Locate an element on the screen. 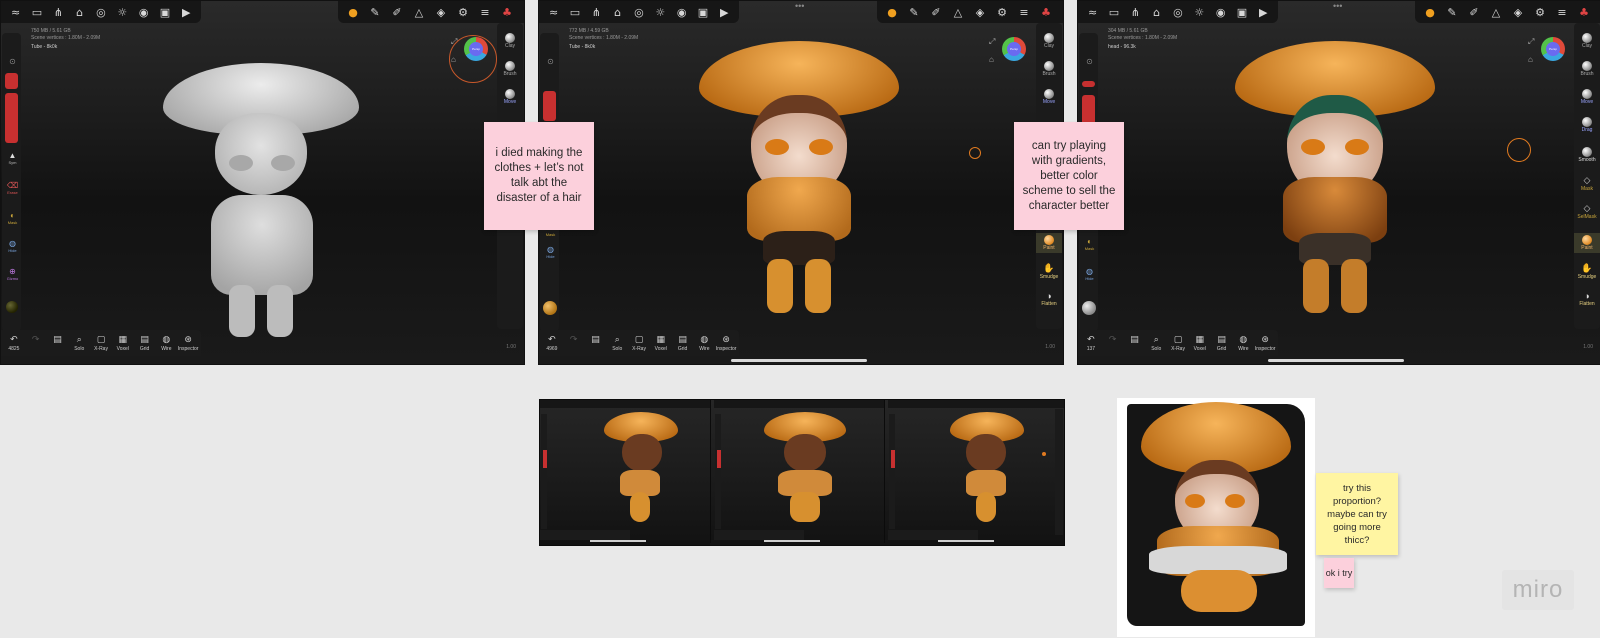  tool-mask: ◇ Mask is located at coordinates (1587, 183).